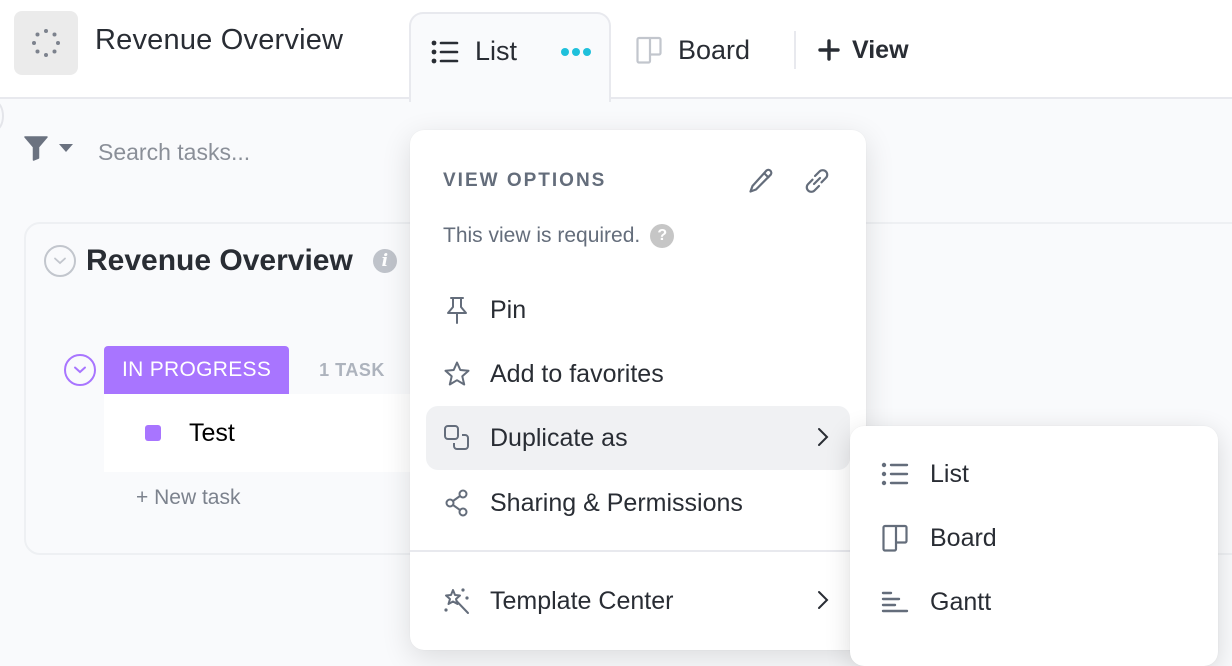 This screenshot has width=1232, height=666. Describe the element at coordinates (662, 236) in the screenshot. I see `question-icon: ?` at that location.